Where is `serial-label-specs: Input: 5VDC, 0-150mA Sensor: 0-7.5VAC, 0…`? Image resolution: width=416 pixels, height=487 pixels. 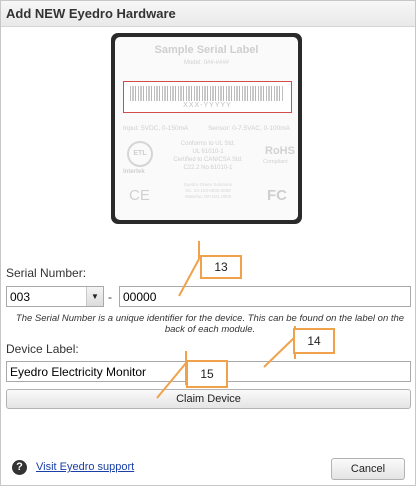 serial-label-specs: Input: 5VDC, 0-150mA Sensor: 0-7.5VAC, 0… is located at coordinates (206, 128).